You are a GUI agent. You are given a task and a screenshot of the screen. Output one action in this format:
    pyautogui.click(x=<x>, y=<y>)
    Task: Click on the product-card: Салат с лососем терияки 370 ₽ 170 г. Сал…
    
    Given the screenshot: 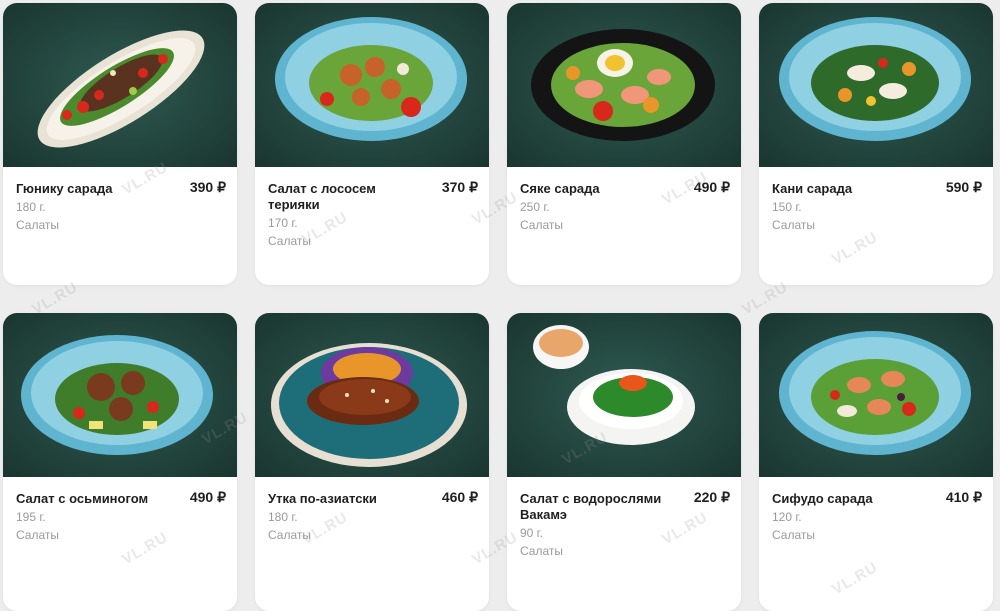 What is the action you would take?
    pyautogui.click(x=372, y=144)
    